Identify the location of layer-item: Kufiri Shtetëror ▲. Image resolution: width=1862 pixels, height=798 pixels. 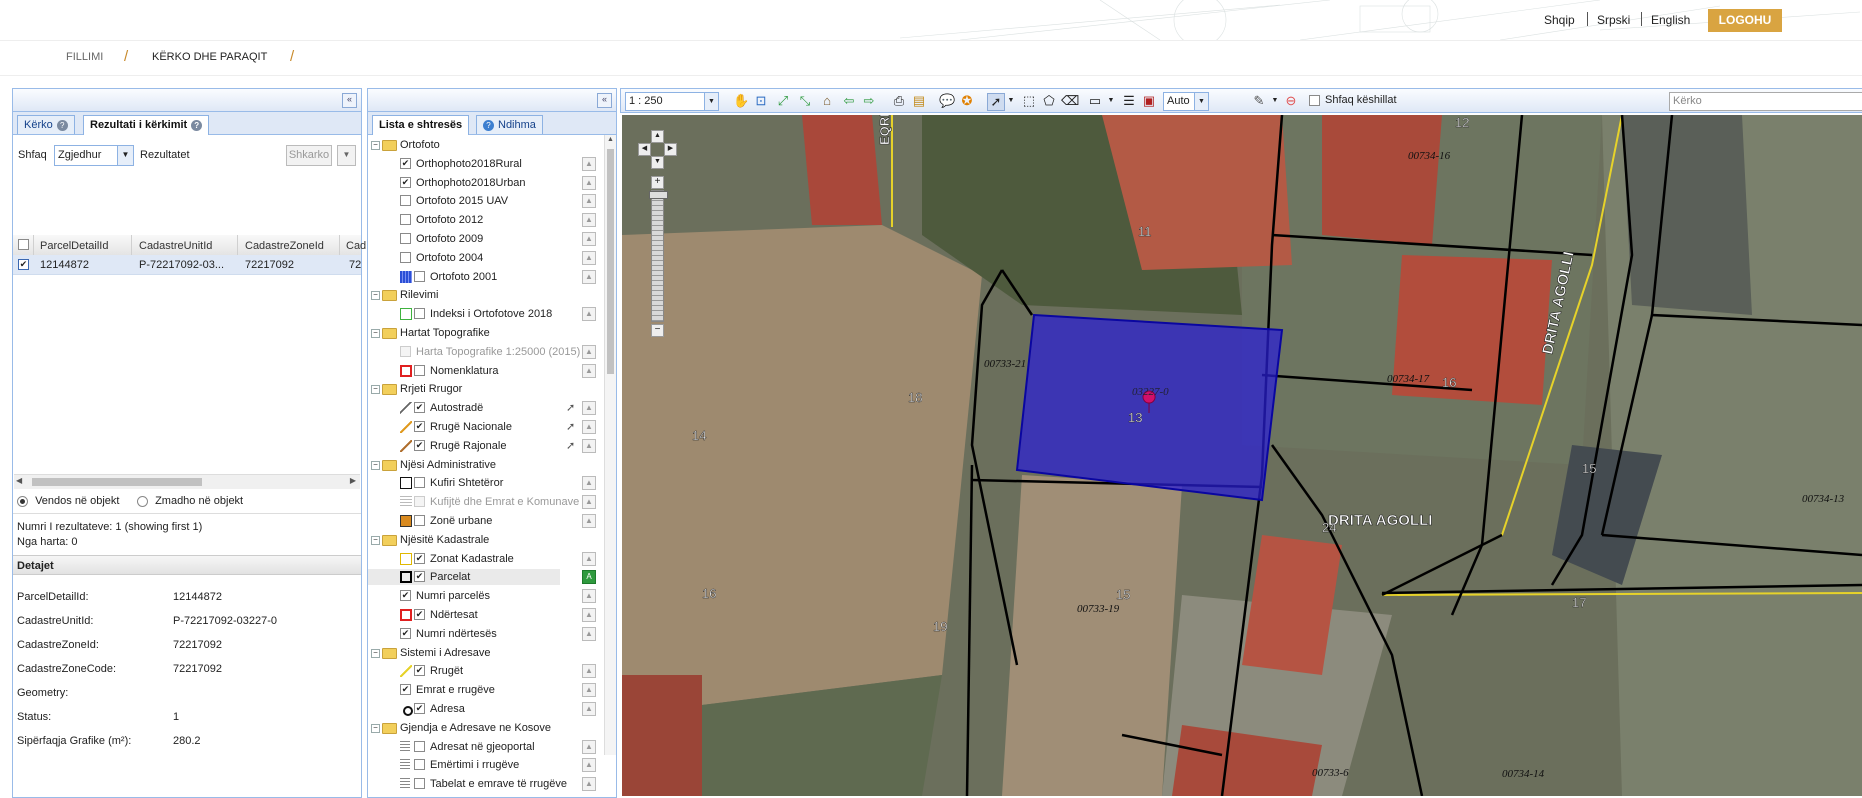
(482, 483).